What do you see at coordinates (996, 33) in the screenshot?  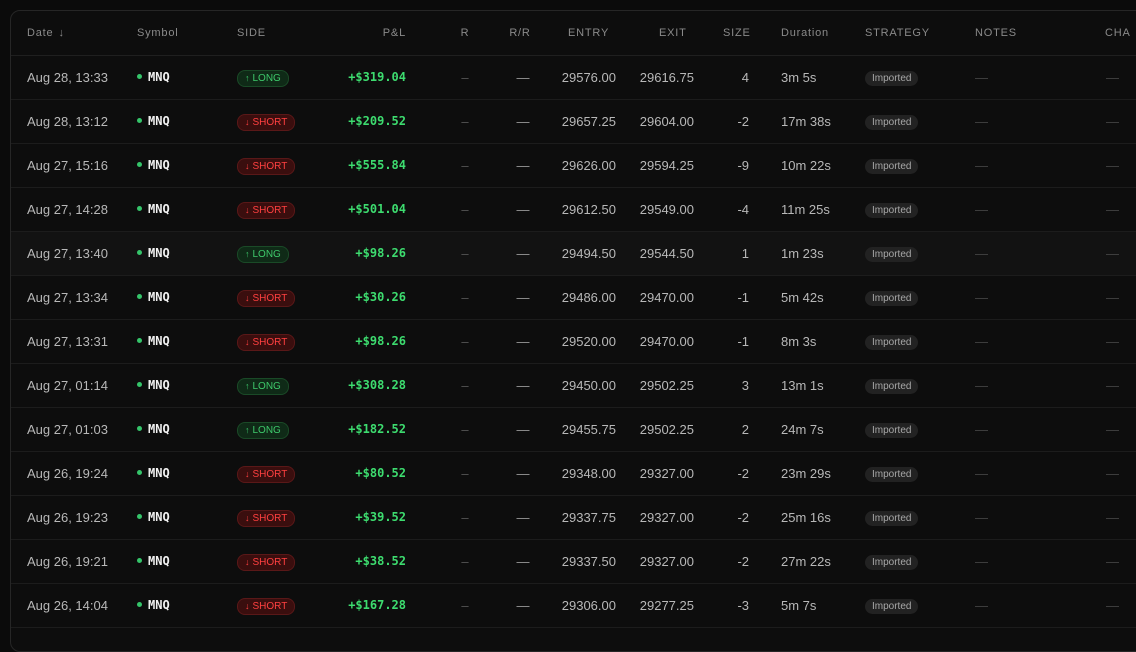 I see `header-notes: NOTES` at bounding box center [996, 33].